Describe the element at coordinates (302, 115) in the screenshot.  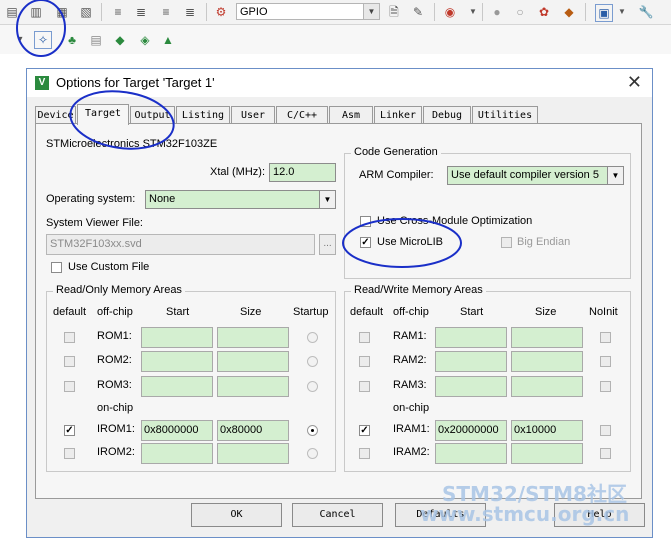
I see `tab-cpp: C/C++` at that location.